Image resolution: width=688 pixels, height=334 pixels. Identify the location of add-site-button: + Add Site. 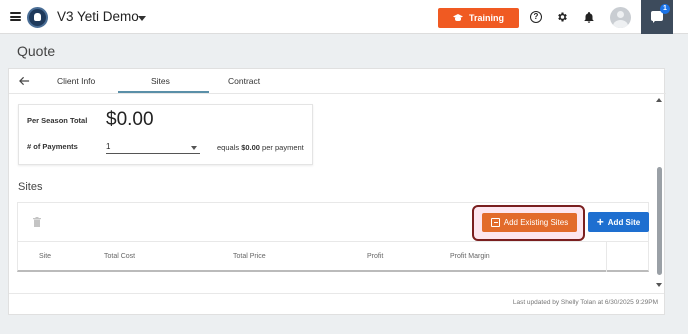
(618, 222).